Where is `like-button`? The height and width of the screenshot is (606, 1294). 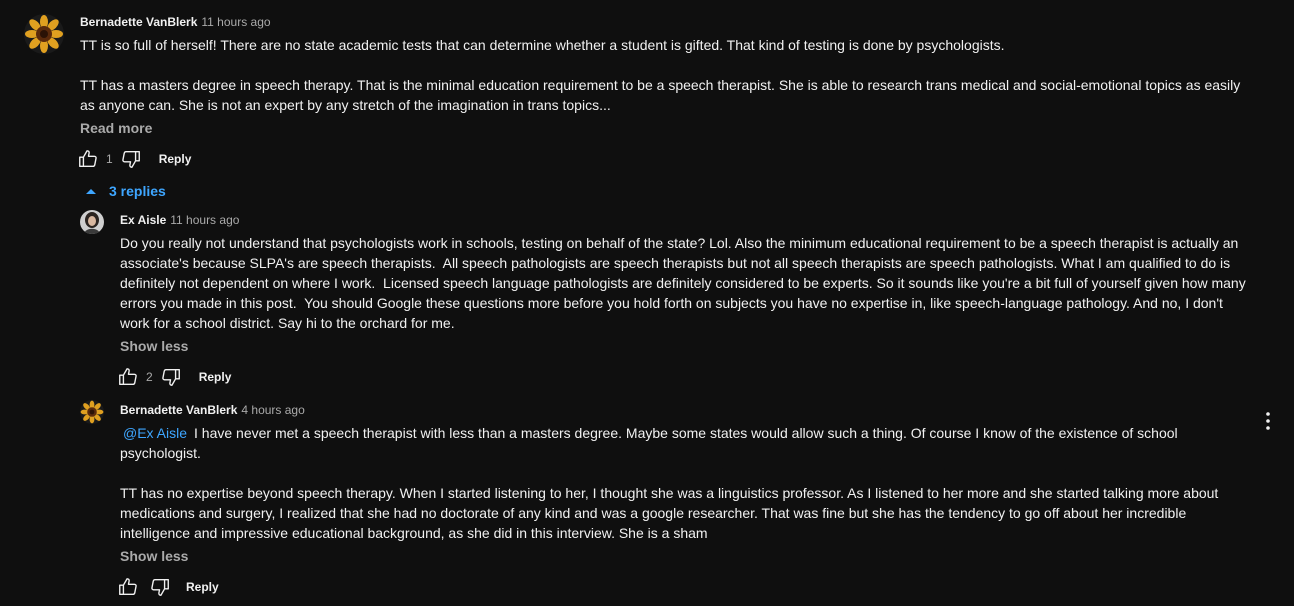
like-button is located at coordinates (88, 159).